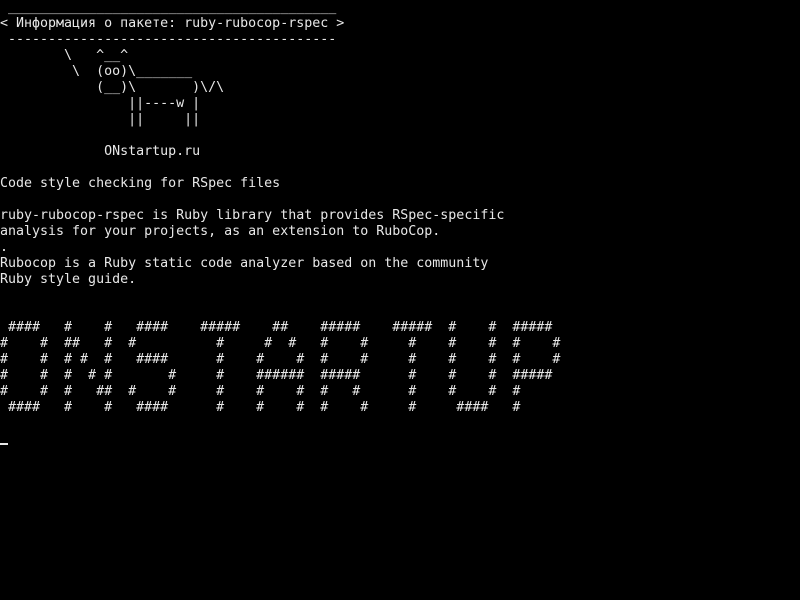 This screenshot has width=800, height=600. What do you see at coordinates (112, 87) in the screenshot?
I see `cow-art-line: (__)\ )\/\` at bounding box center [112, 87].